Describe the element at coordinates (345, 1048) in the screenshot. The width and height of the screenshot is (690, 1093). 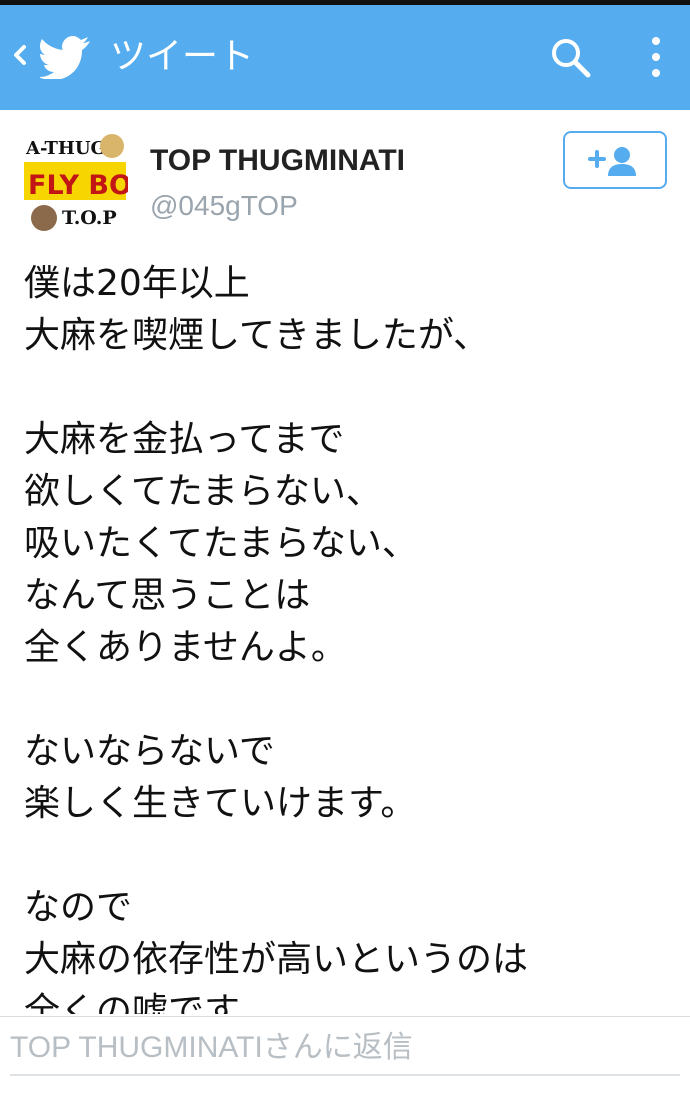
I see `reply-input: TOP THUGMINATIさんに返信` at that location.